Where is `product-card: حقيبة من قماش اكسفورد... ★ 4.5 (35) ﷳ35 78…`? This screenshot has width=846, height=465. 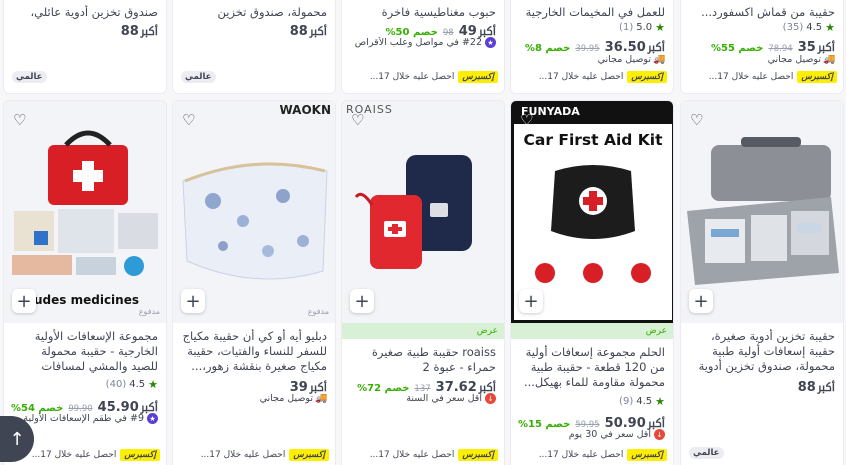 product-card: حقيبة من قماش اكسفورد... ★ 4.5 (35) ﷳ35 78… is located at coordinates (762, 47).